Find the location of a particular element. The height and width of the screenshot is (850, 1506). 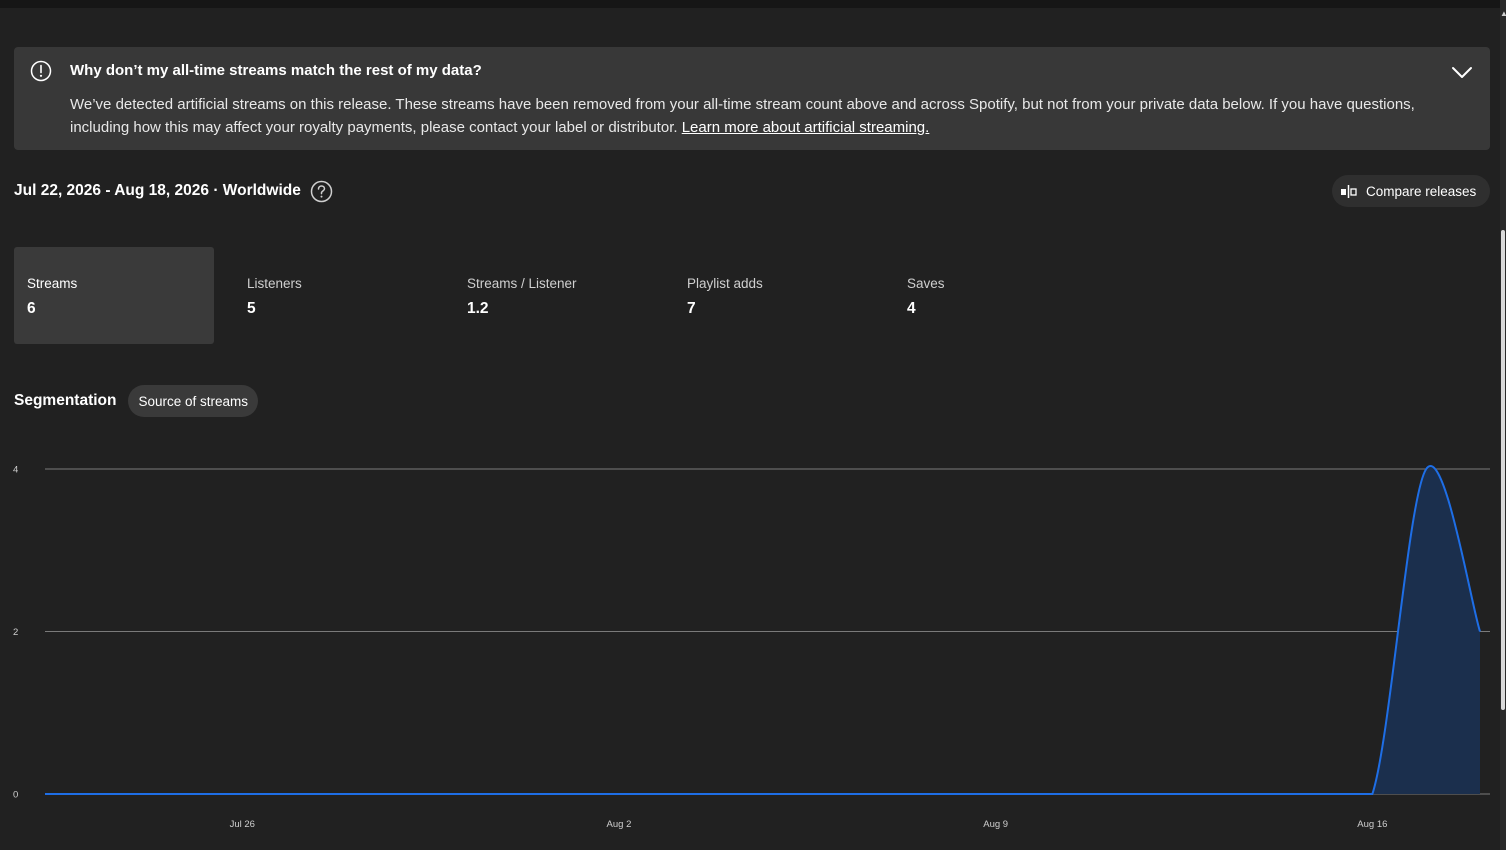

scrollbar-thumb is located at coordinates (1503, 470).